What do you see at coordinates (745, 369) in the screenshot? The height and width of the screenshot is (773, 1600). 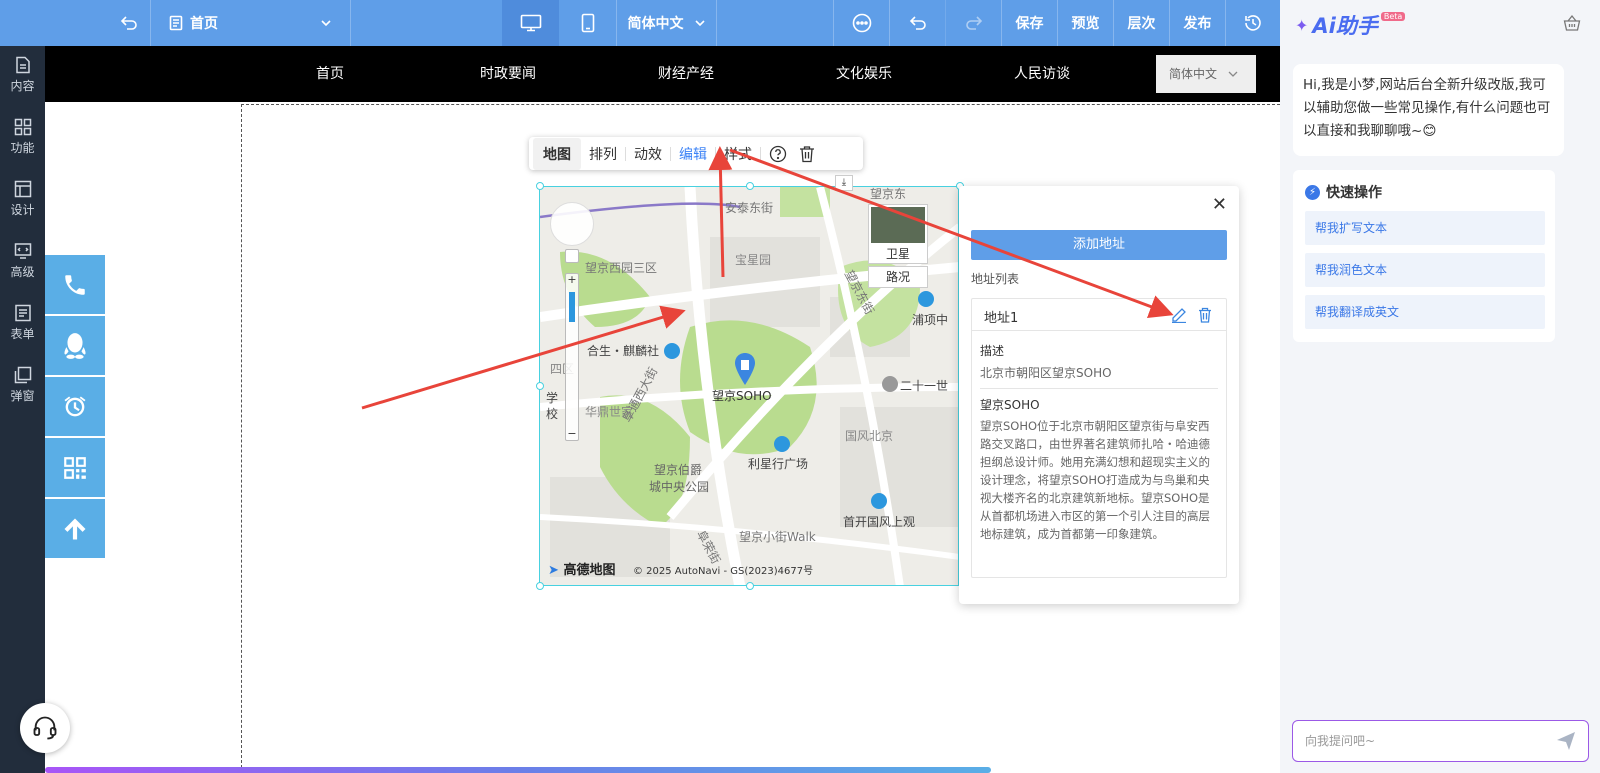 I see `location-pin-icon` at bounding box center [745, 369].